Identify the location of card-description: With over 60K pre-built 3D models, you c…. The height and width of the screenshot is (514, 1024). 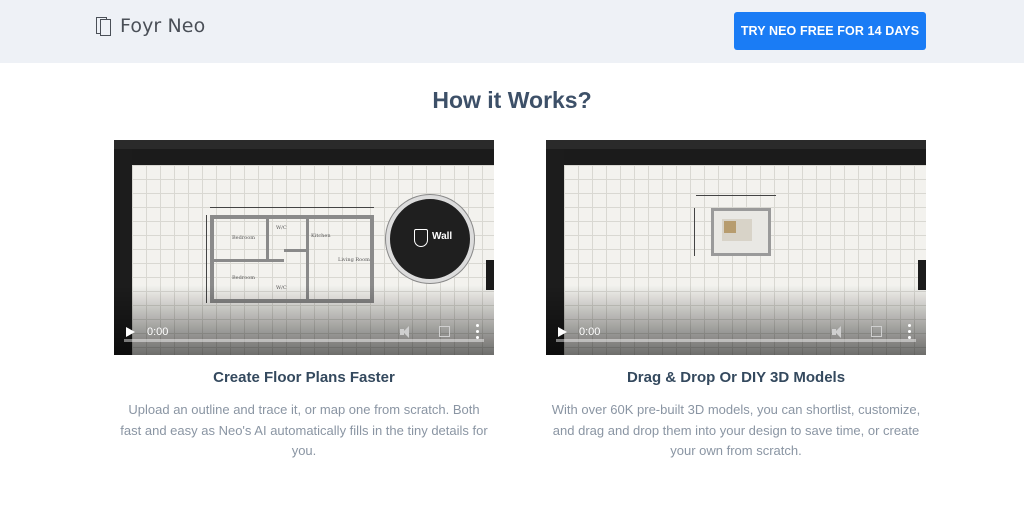
(736, 430).